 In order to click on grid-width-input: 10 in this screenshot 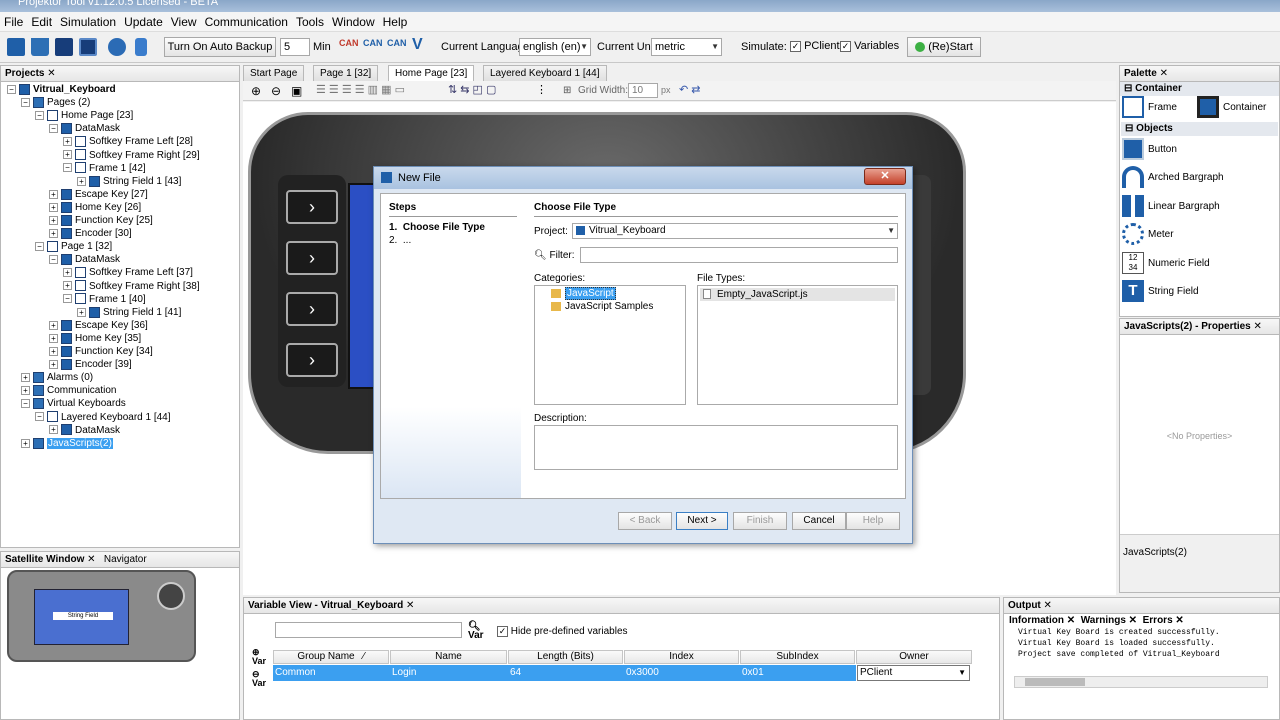, I will do `click(643, 90)`.